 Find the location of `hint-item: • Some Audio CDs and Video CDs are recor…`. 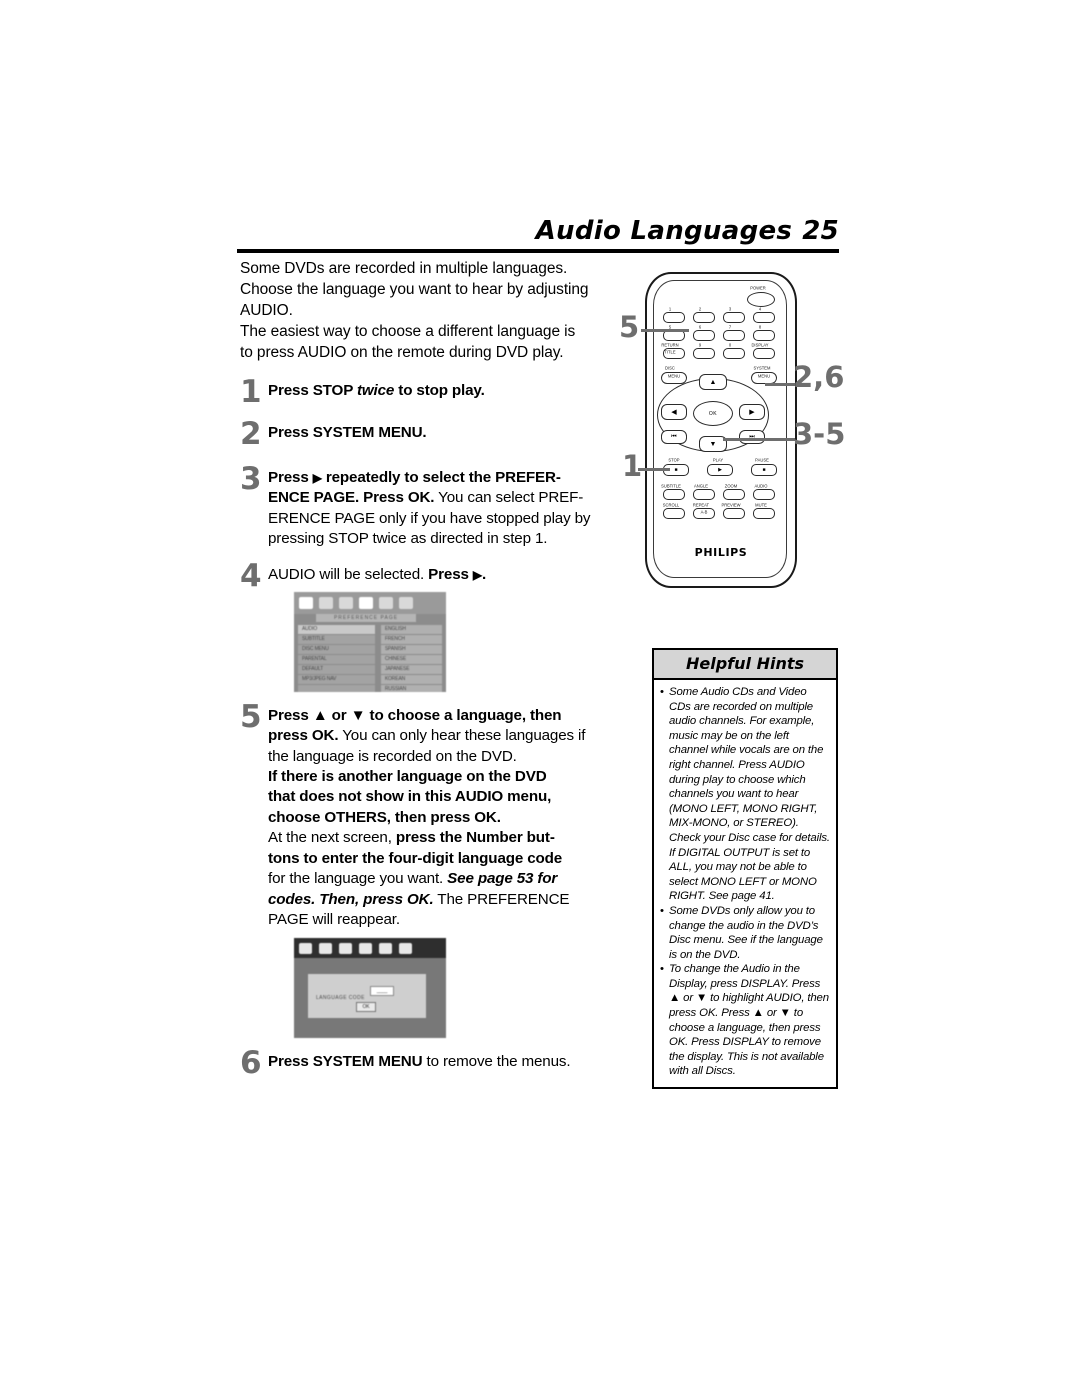

hint-item: • Some Audio CDs and Video CDs are recor… is located at coordinates (745, 794).